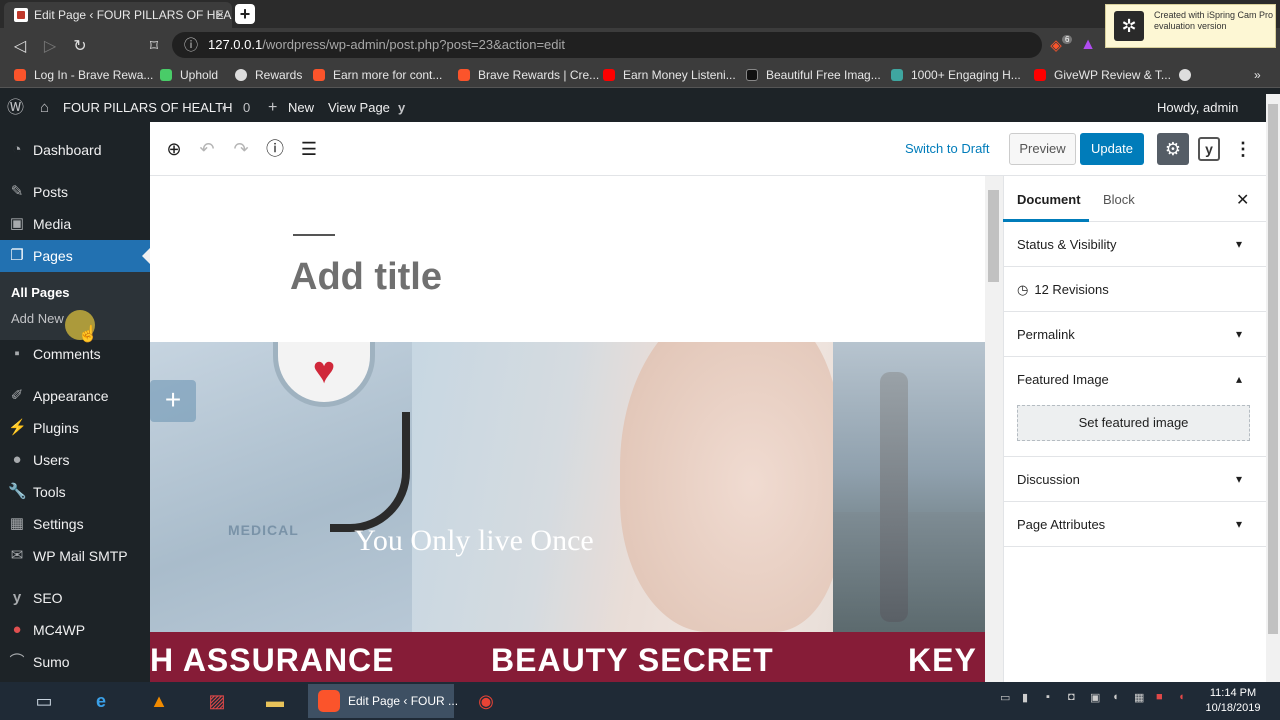 The image size is (1280, 720). I want to click on yoast-icon: y, so click(401, 108).